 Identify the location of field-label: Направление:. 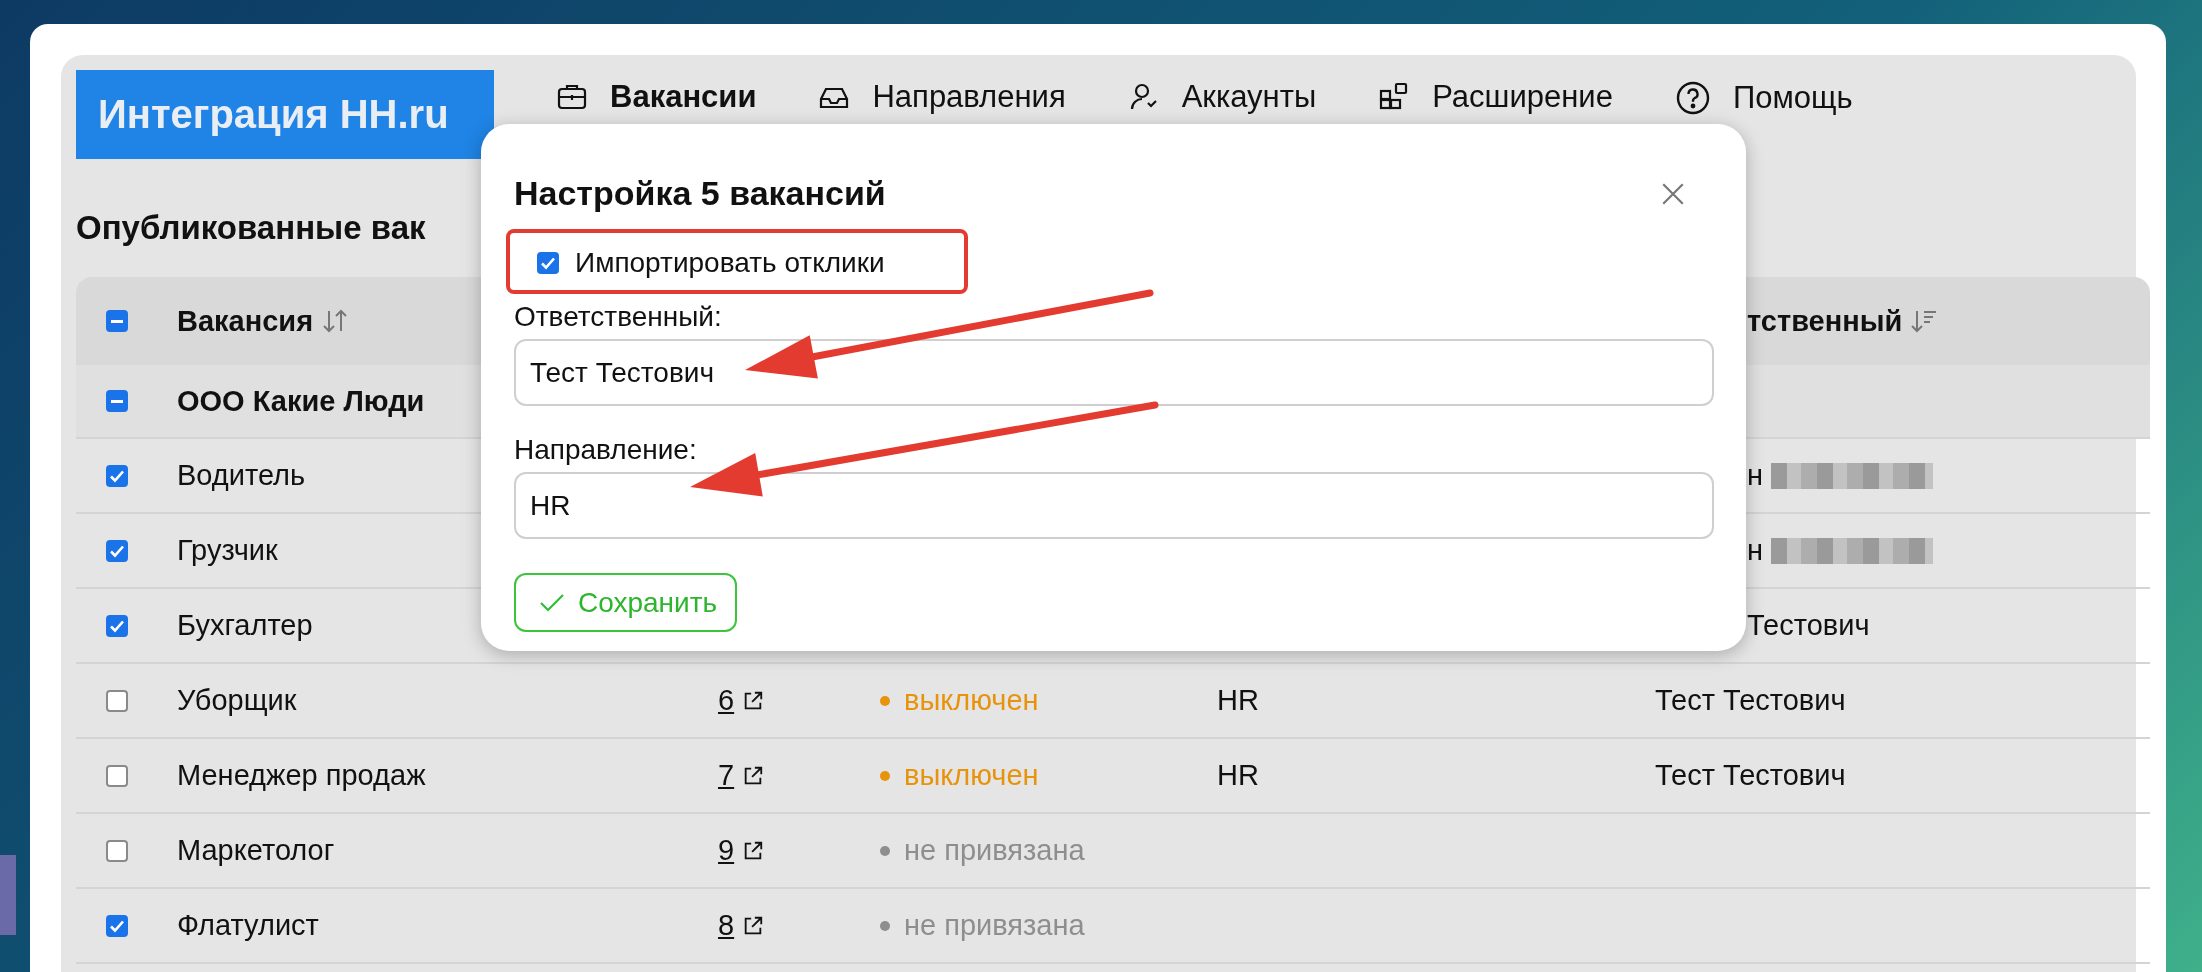
(606, 450).